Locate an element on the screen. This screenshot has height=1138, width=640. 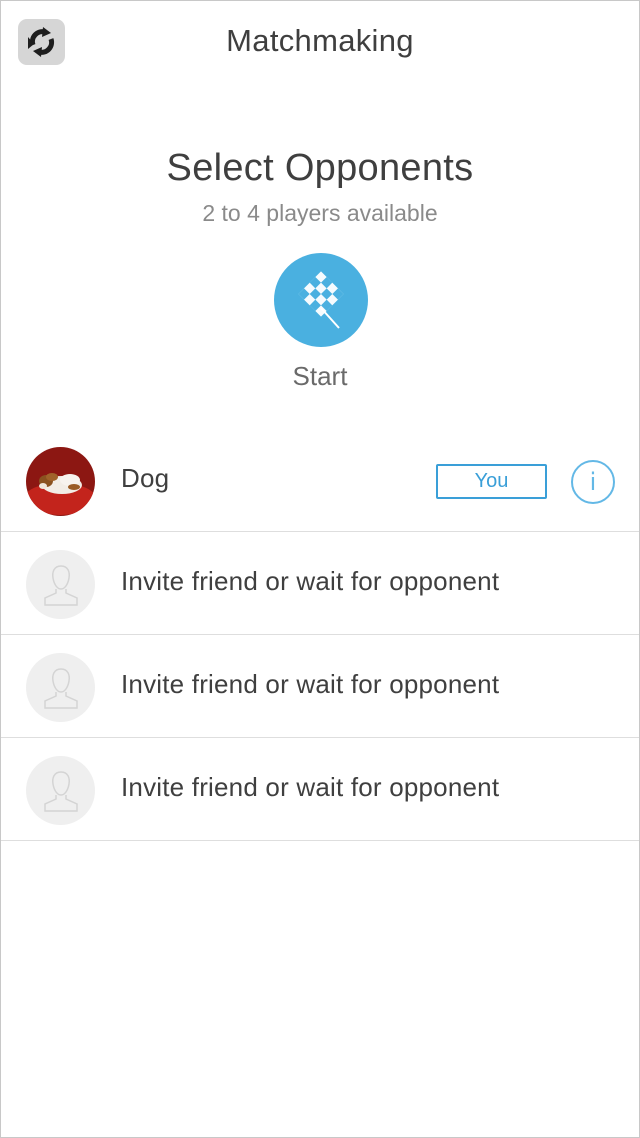
select-opponents-heading: Select Opponents is located at coordinates (320, 168).